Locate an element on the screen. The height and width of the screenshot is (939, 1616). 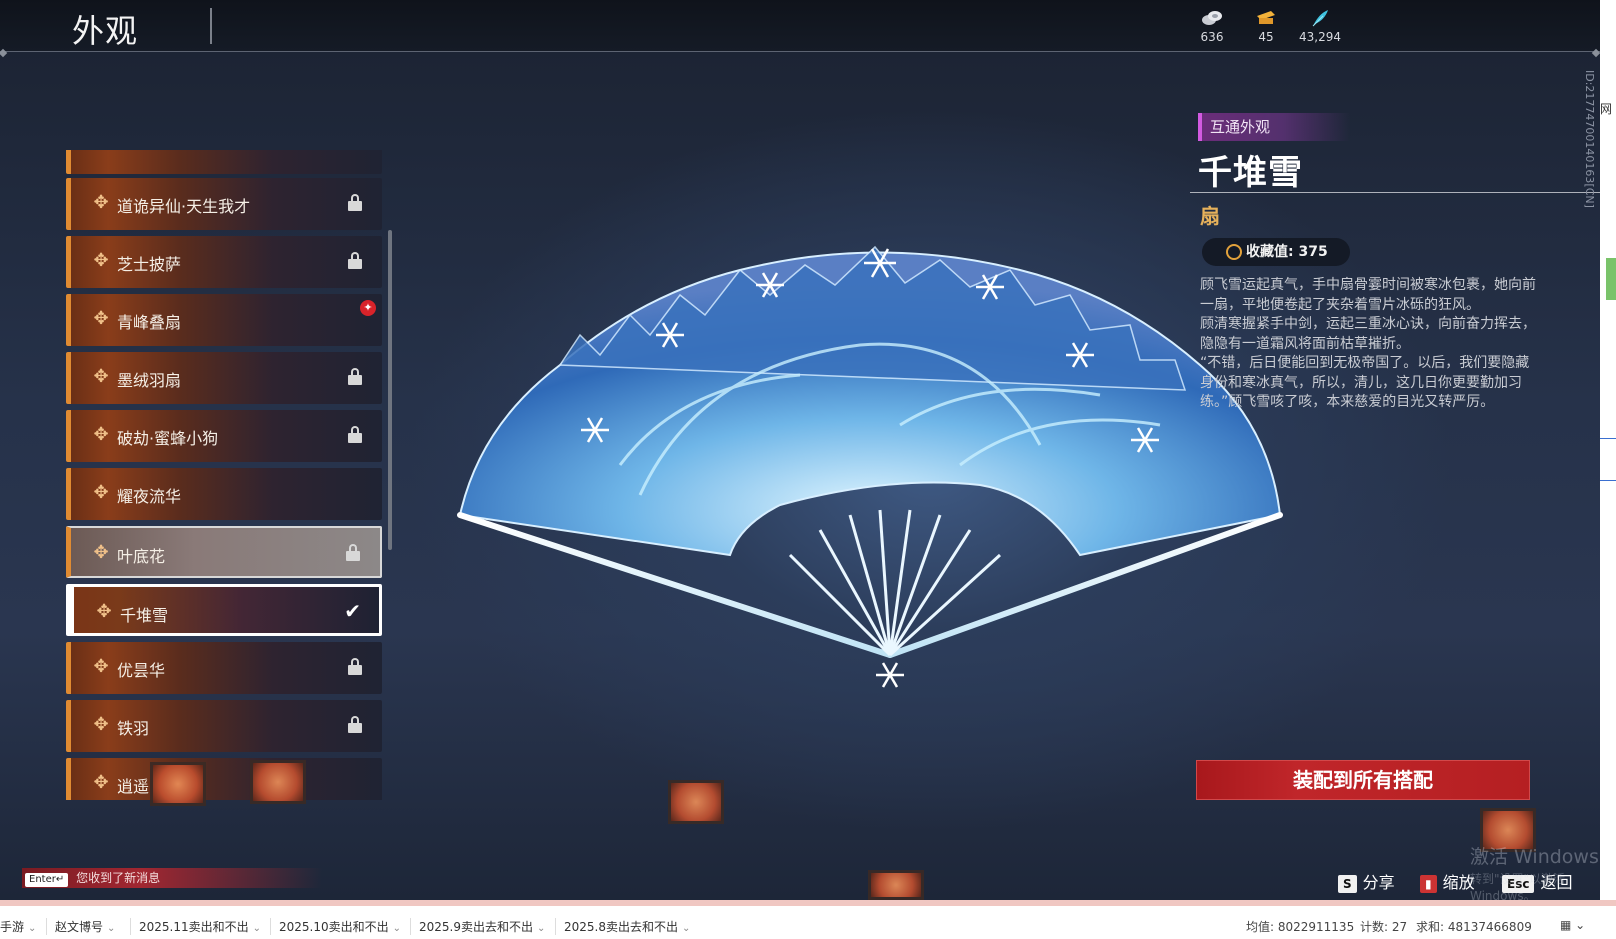
list-item: ✥ 耀夜流华 is located at coordinates (224, 494).